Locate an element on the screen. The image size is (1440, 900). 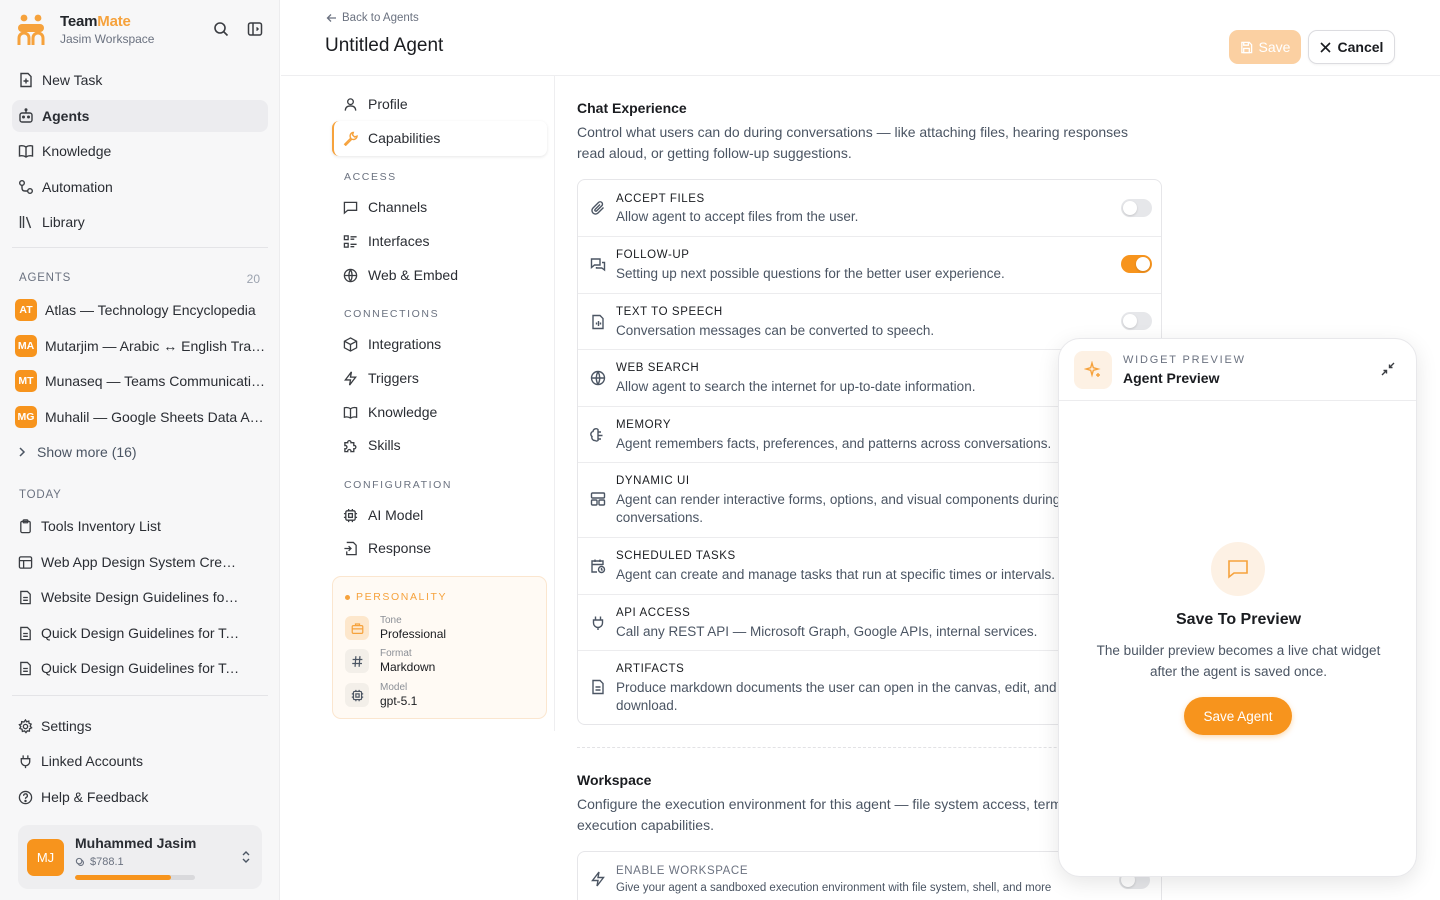
back-to-agents-link: Back to Agents is located at coordinates (372, 18).